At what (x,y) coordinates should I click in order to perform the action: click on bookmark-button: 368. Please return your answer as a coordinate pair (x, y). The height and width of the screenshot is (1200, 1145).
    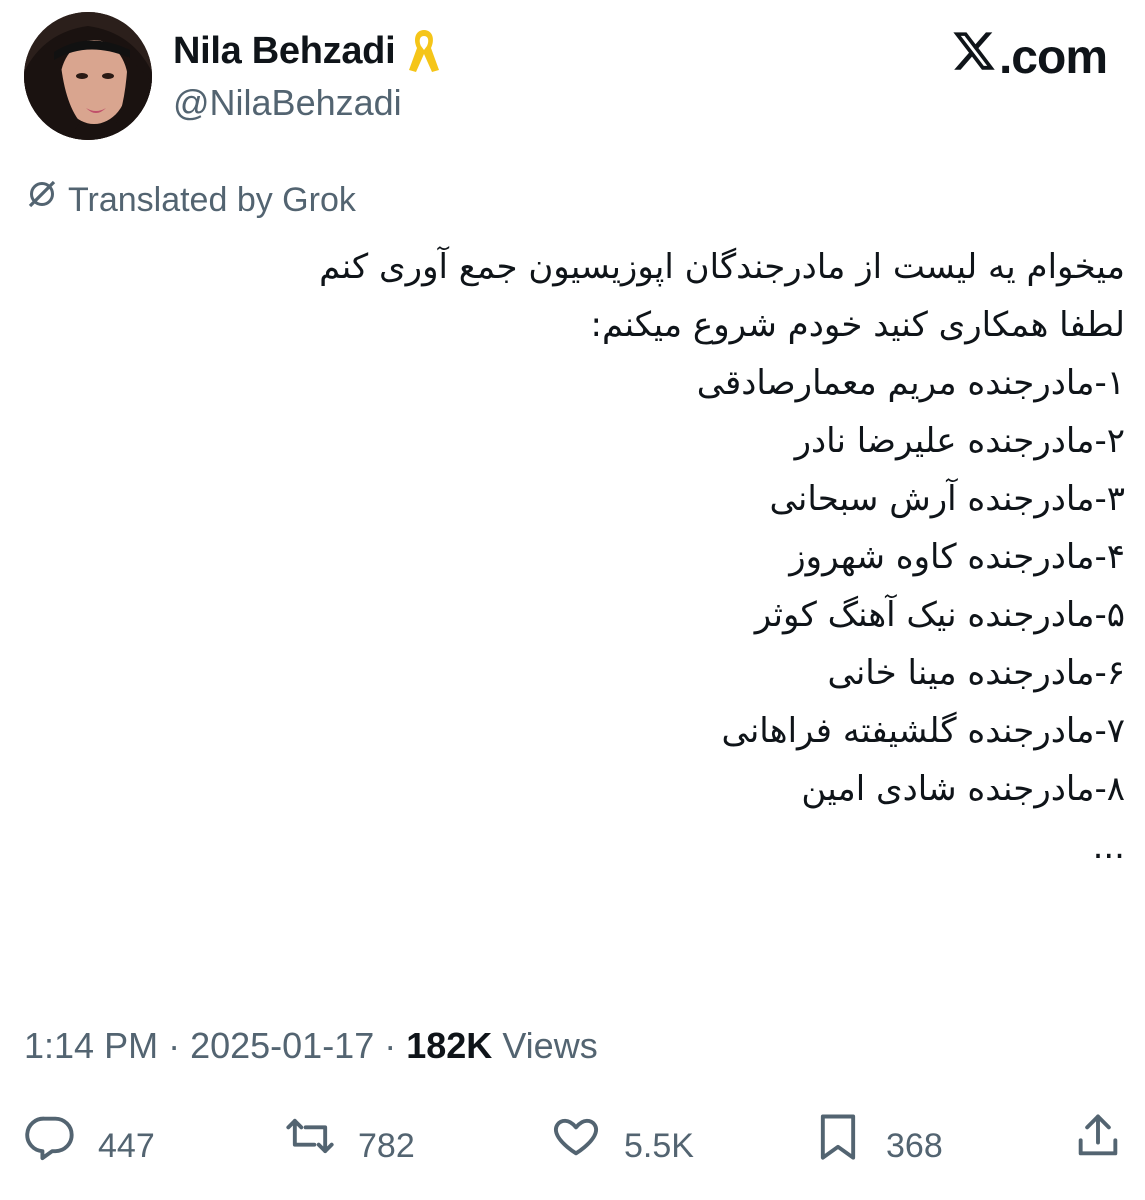
    Looking at the image, I should click on (877, 1145).